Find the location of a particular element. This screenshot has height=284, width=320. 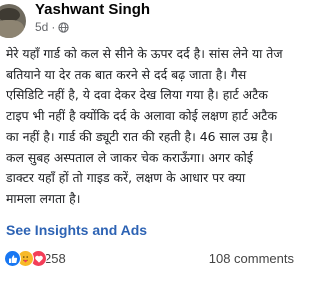

post-header: Yashwant Singh 5d · is located at coordinates (150, 22).